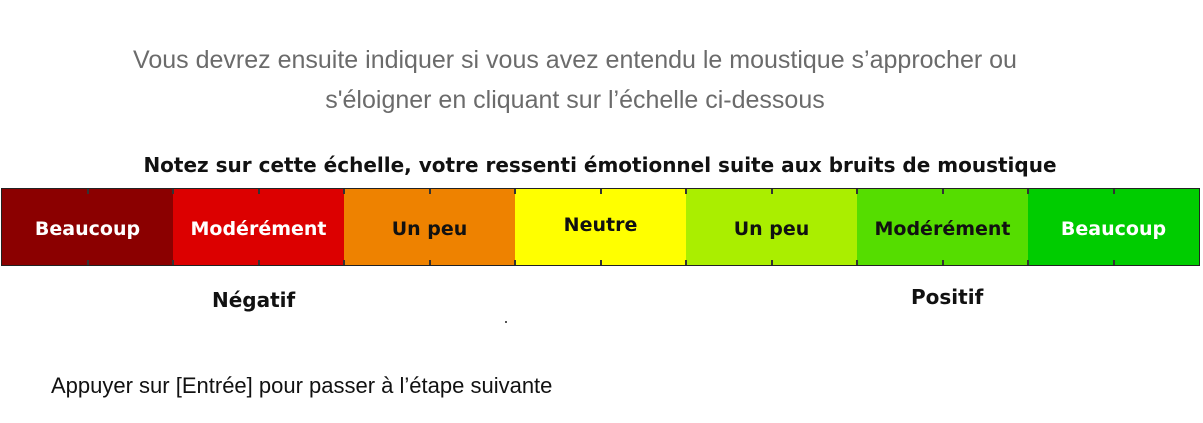  Describe the element at coordinates (254, 300) in the screenshot. I see `negative-label: Négatif` at that location.